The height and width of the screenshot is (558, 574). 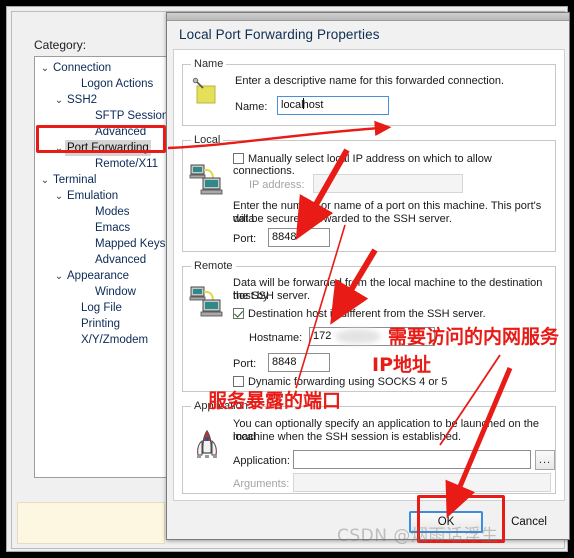 What do you see at coordinates (115, 292) in the screenshot?
I see `tree-item-label: Window` at bounding box center [115, 292].